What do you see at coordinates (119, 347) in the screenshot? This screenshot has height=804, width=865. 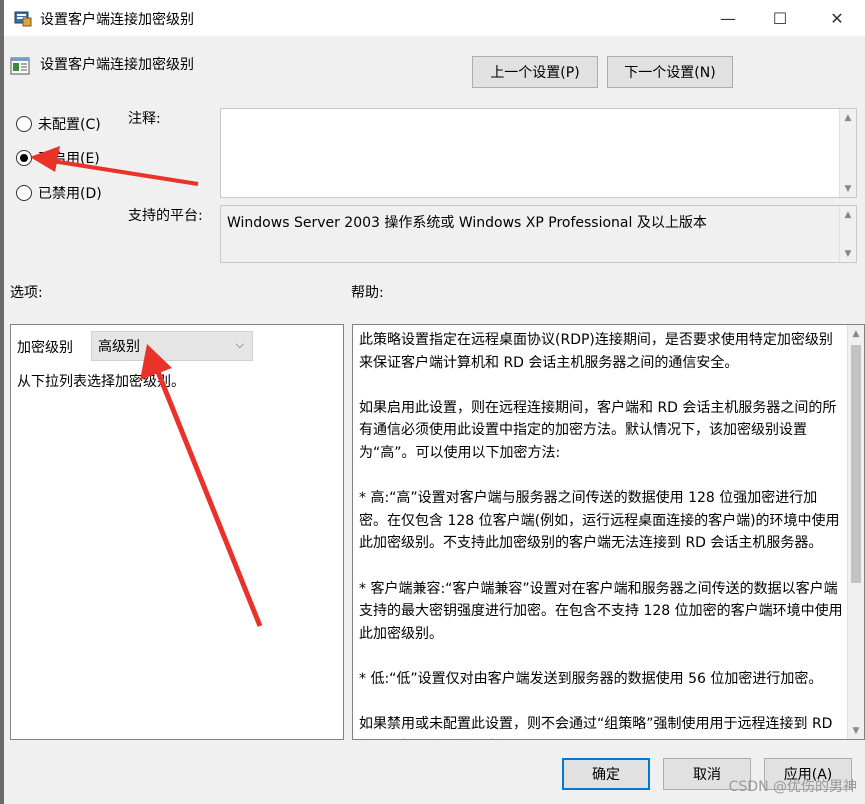 I see `dropdown-value: 高级别` at bounding box center [119, 347].